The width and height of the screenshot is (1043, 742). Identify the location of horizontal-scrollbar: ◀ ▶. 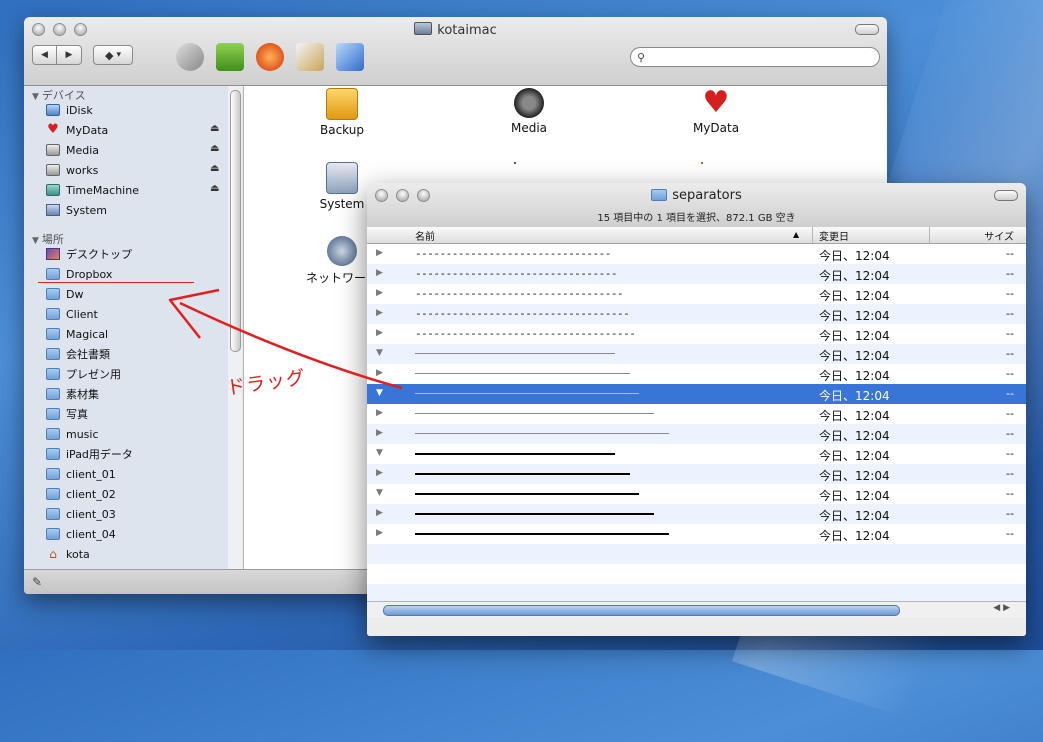
(696, 609).